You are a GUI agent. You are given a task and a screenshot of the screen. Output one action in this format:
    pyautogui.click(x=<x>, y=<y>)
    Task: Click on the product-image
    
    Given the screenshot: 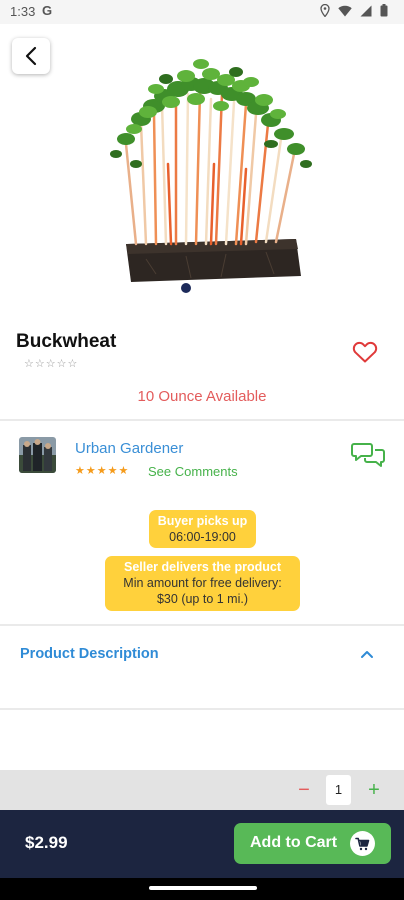 What is the action you would take?
    pyautogui.click(x=211, y=170)
    